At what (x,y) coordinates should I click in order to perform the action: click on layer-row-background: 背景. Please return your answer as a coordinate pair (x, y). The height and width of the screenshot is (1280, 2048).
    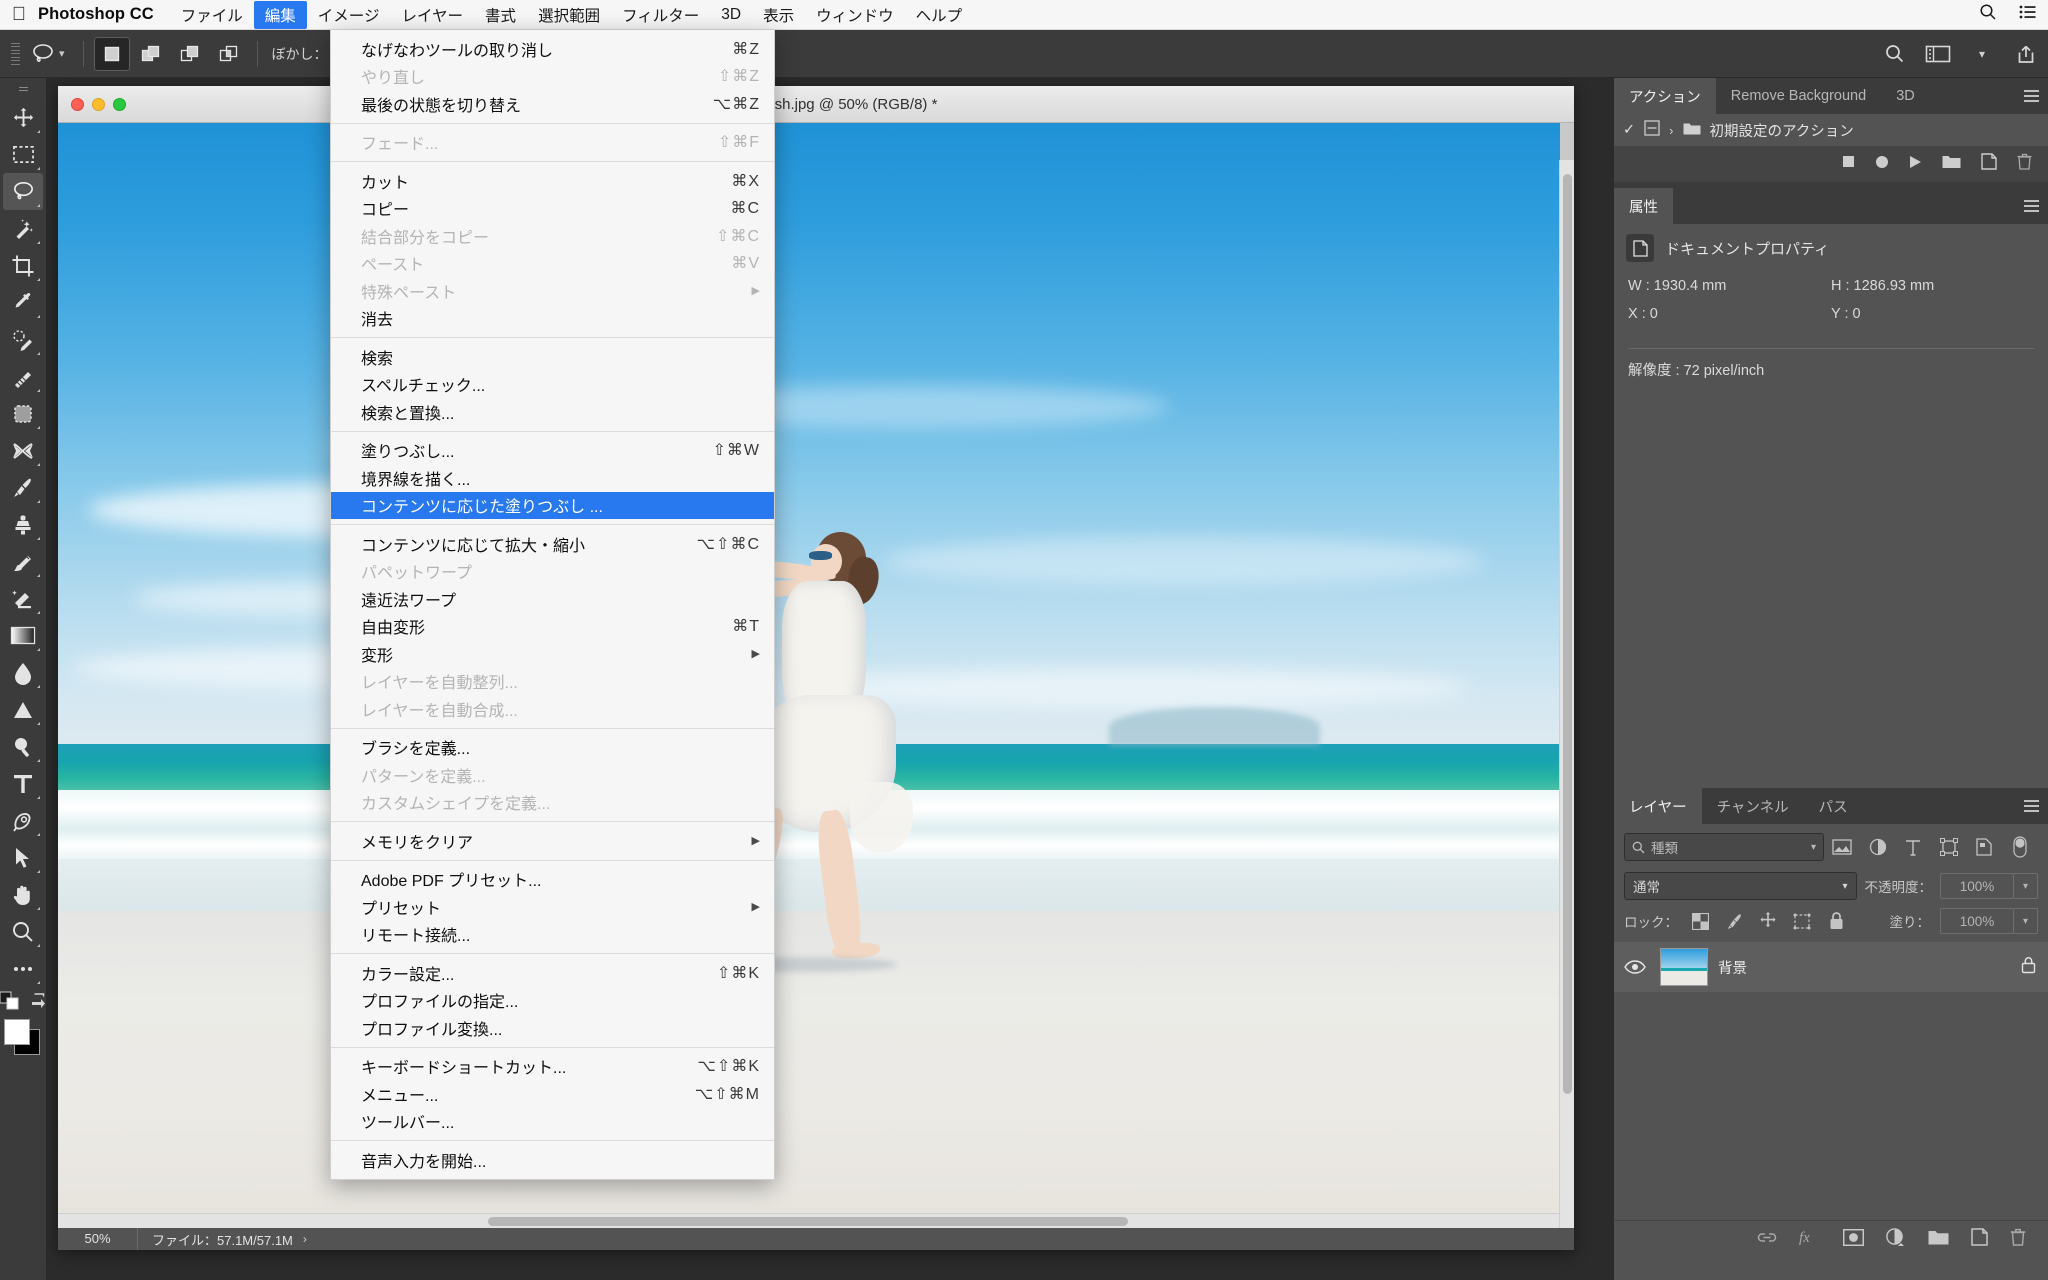
    Looking at the image, I should click on (1831, 967).